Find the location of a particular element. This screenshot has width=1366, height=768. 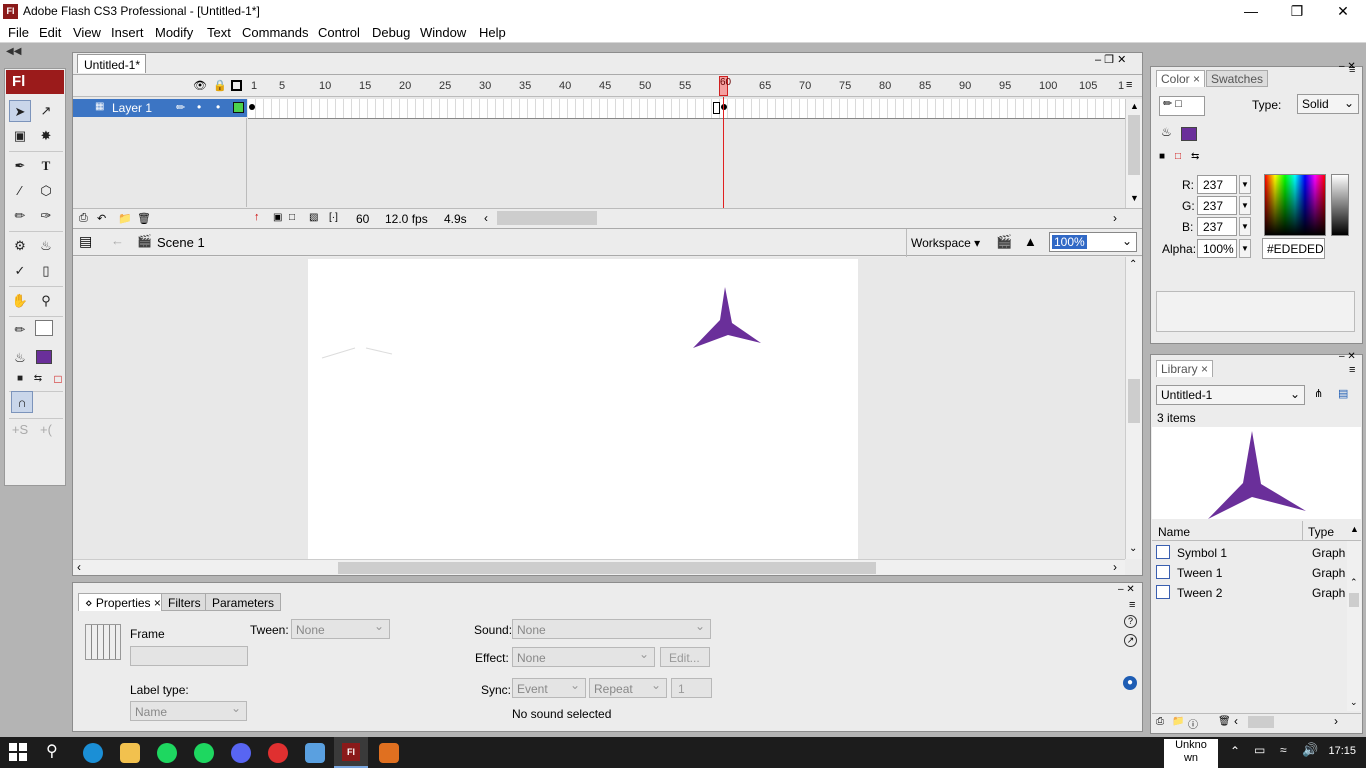

tween-select: None is located at coordinates (340, 629).